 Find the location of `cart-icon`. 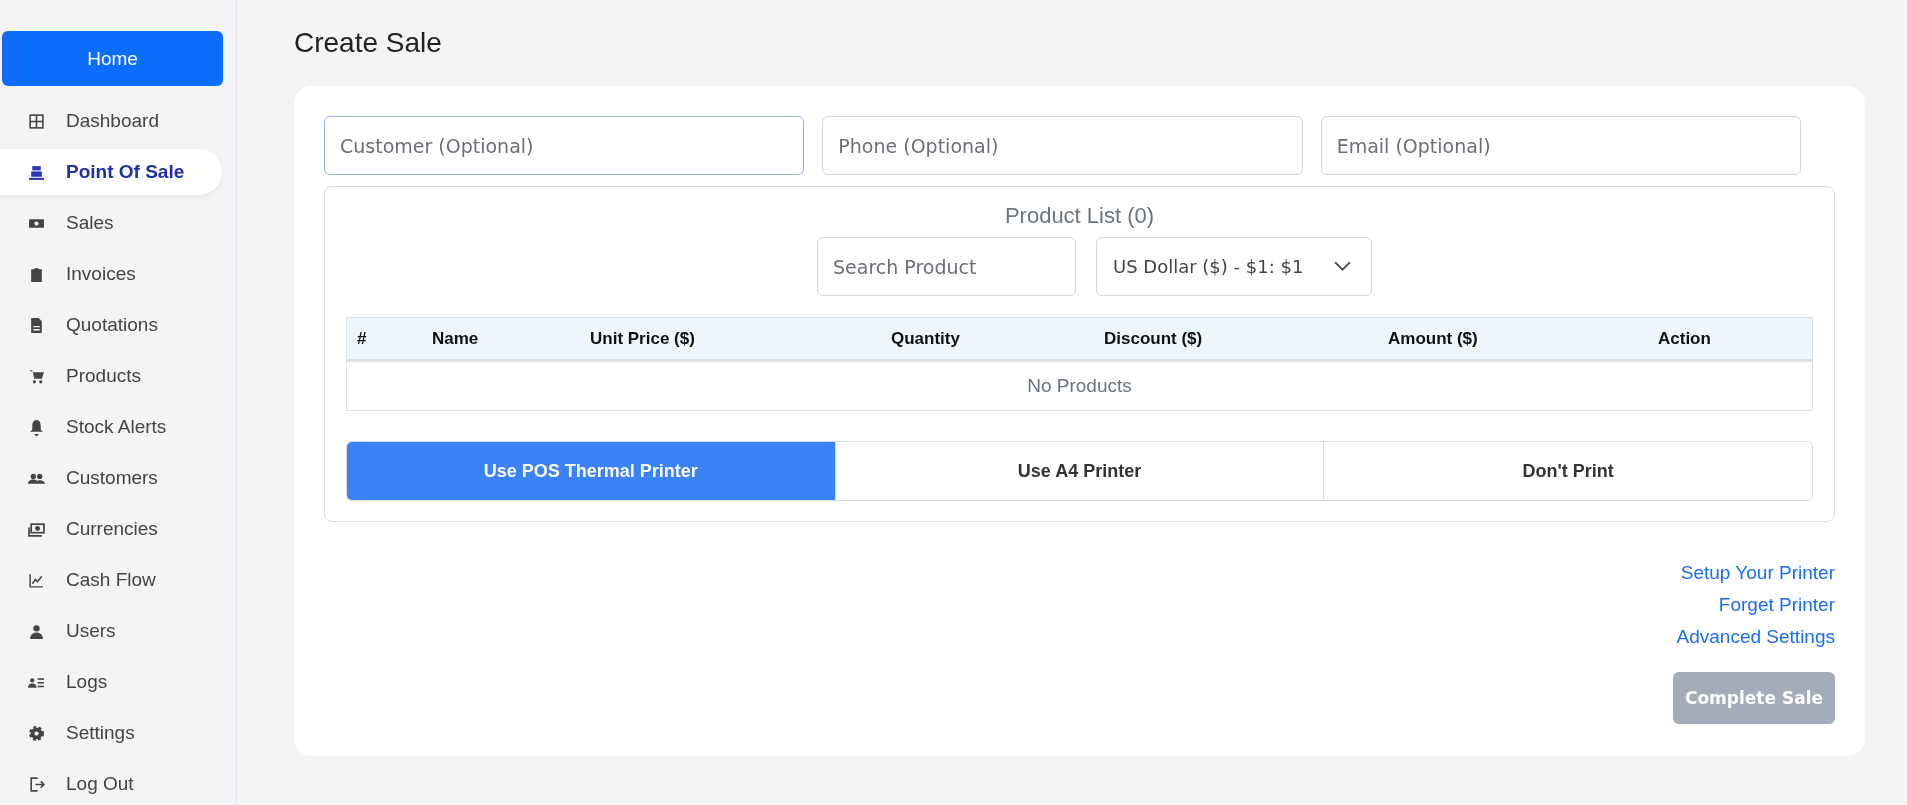

cart-icon is located at coordinates (36, 376).